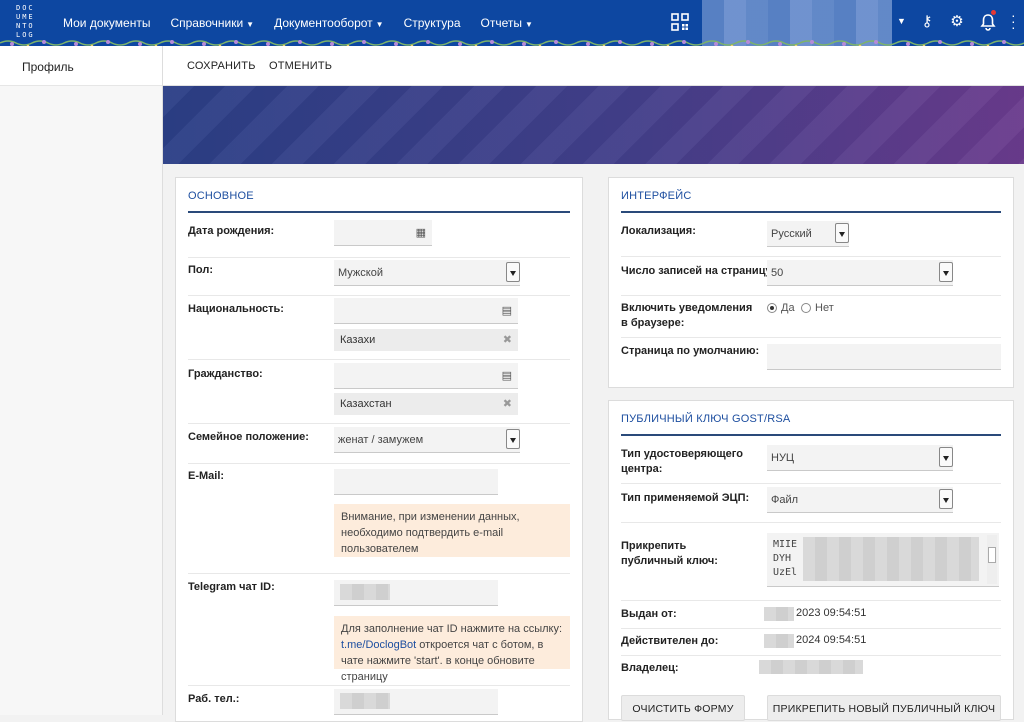  What do you see at coordinates (201, 270) in the screenshot?
I see `gender-label: Пол:` at bounding box center [201, 270].